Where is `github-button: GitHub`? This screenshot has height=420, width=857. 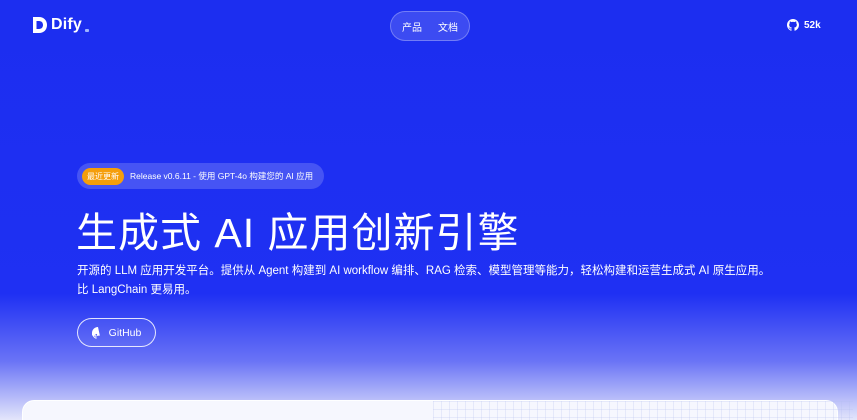
github-button: GitHub is located at coordinates (116, 332).